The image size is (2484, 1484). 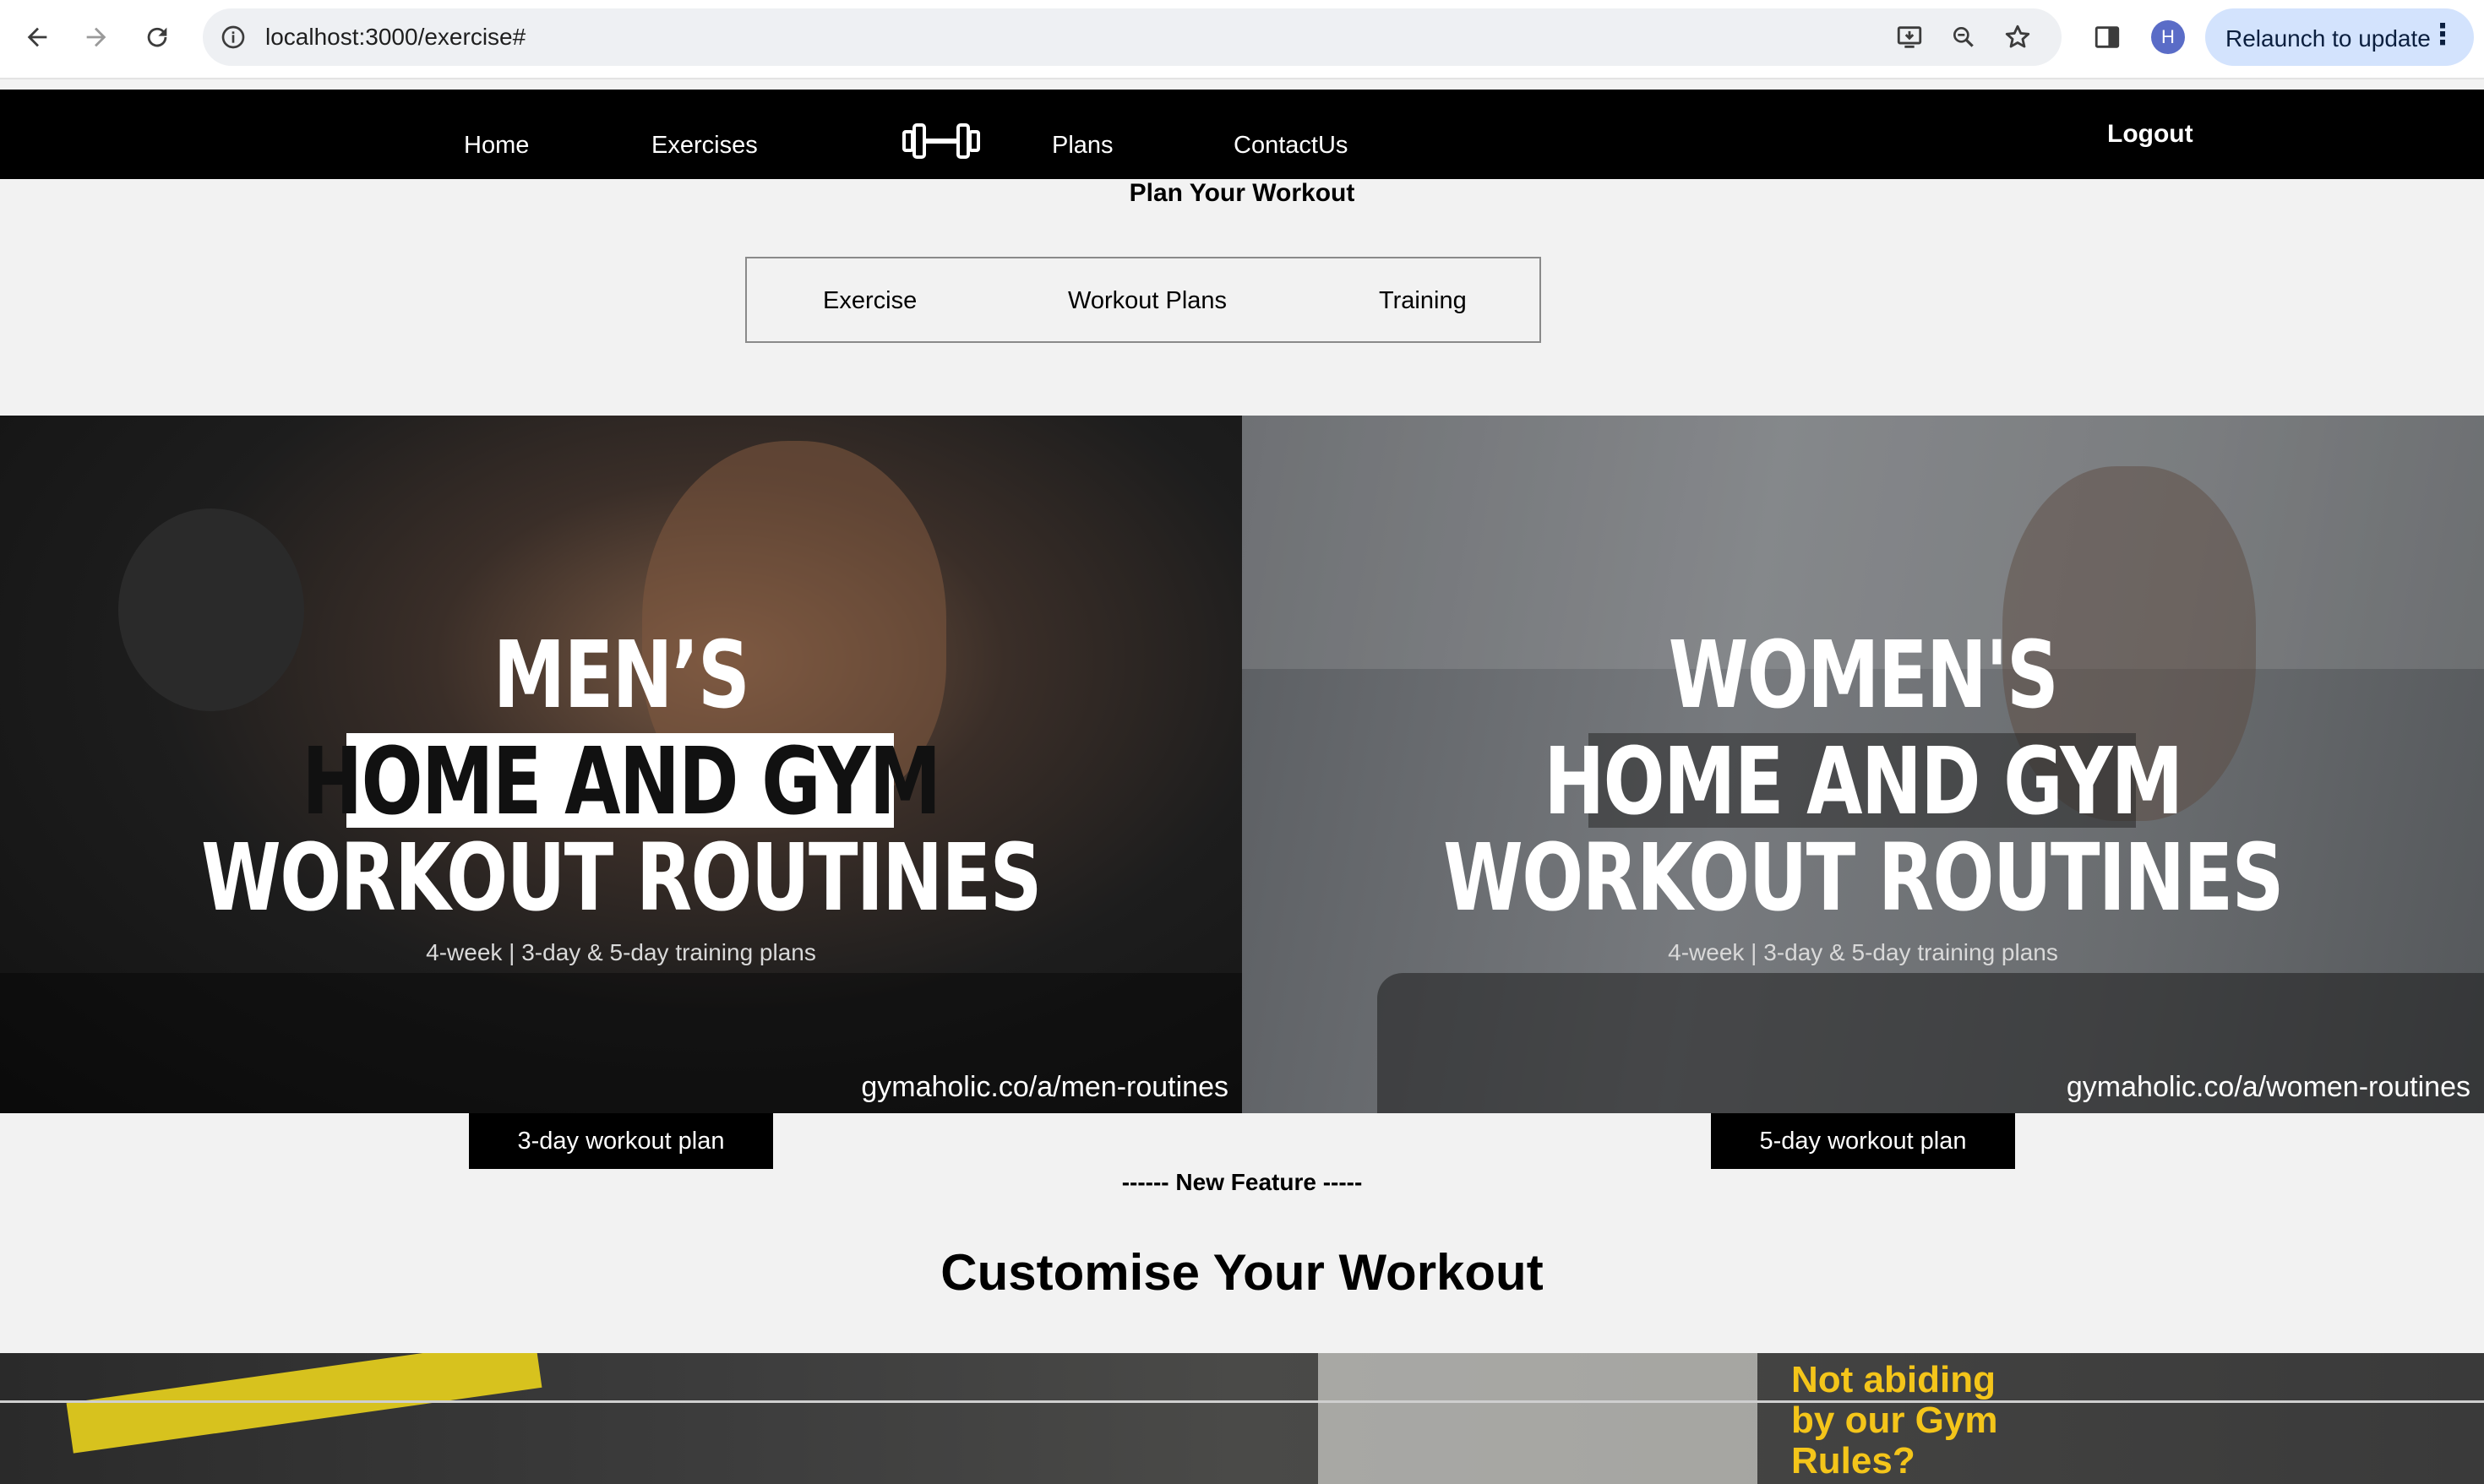 What do you see at coordinates (1863, 675) in the screenshot?
I see `women-headline-line1: WOMEN'S` at bounding box center [1863, 675].